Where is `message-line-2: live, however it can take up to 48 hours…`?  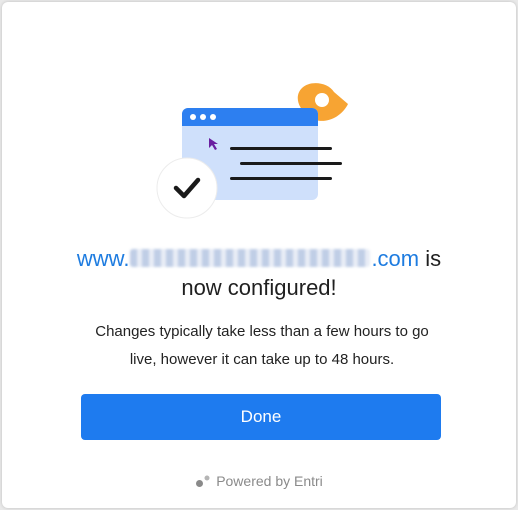 message-line-2: live, however it can take up to 48 hours… is located at coordinates (262, 359).